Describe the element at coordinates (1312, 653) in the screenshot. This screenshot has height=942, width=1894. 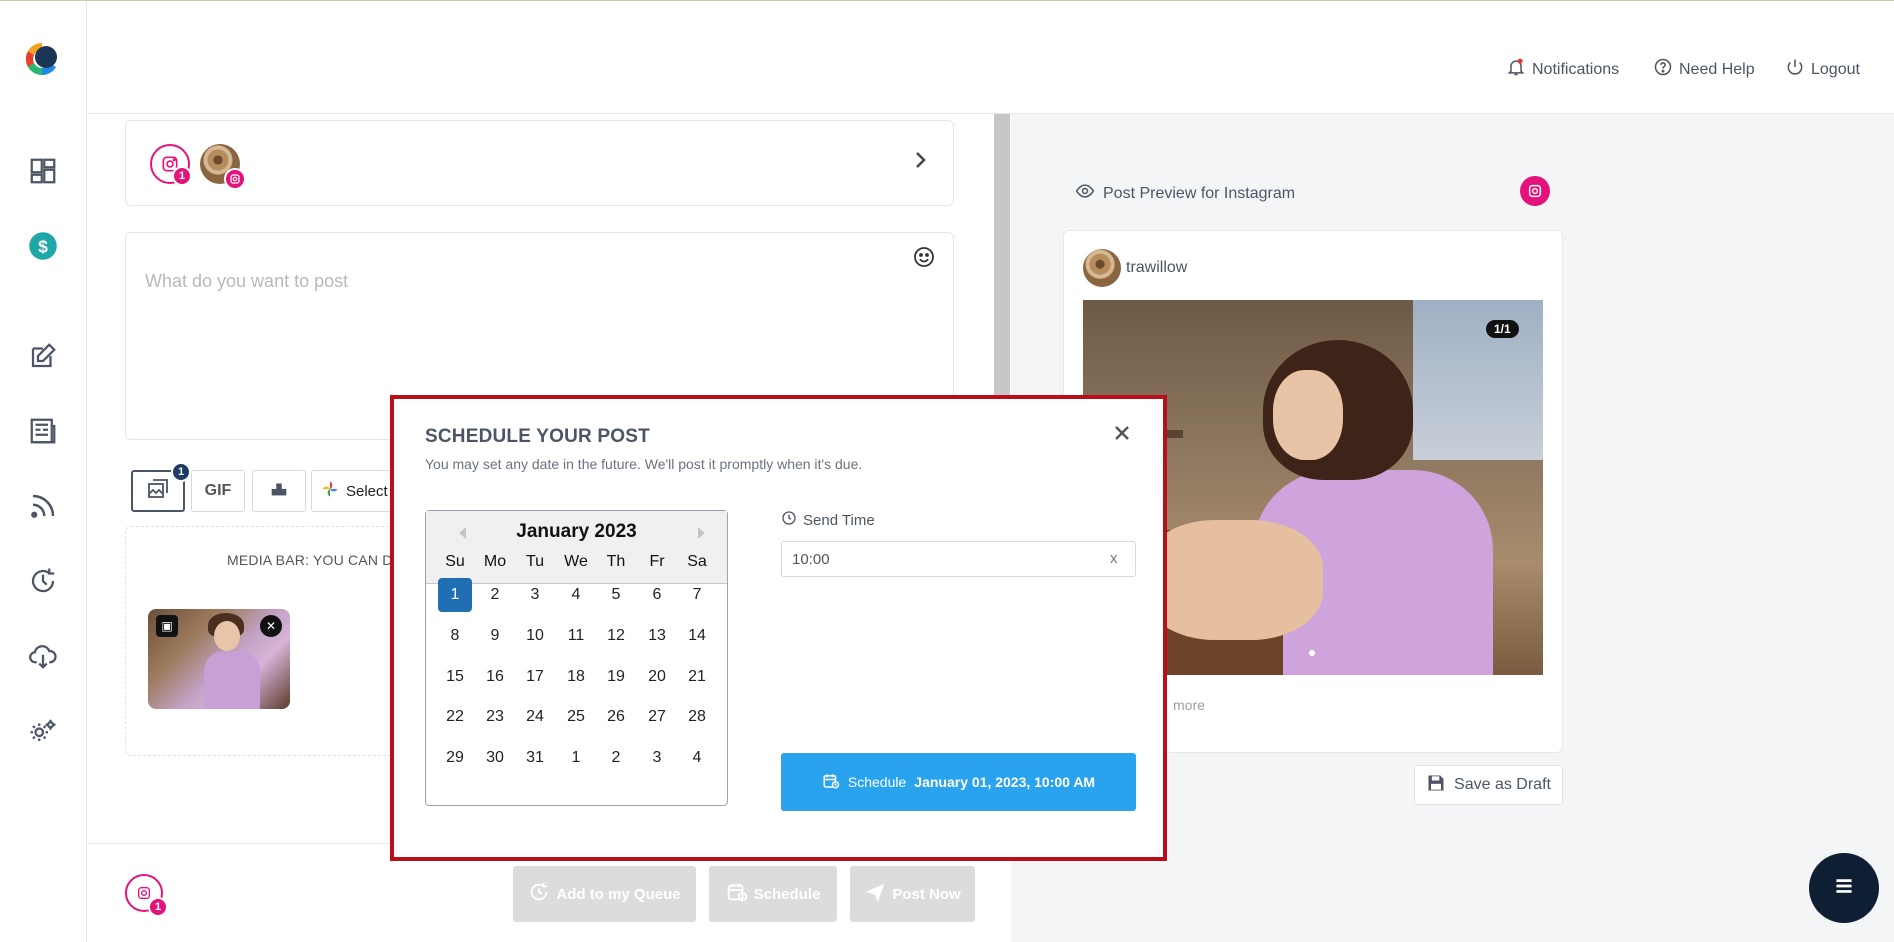
I see `carousel-dot` at that location.